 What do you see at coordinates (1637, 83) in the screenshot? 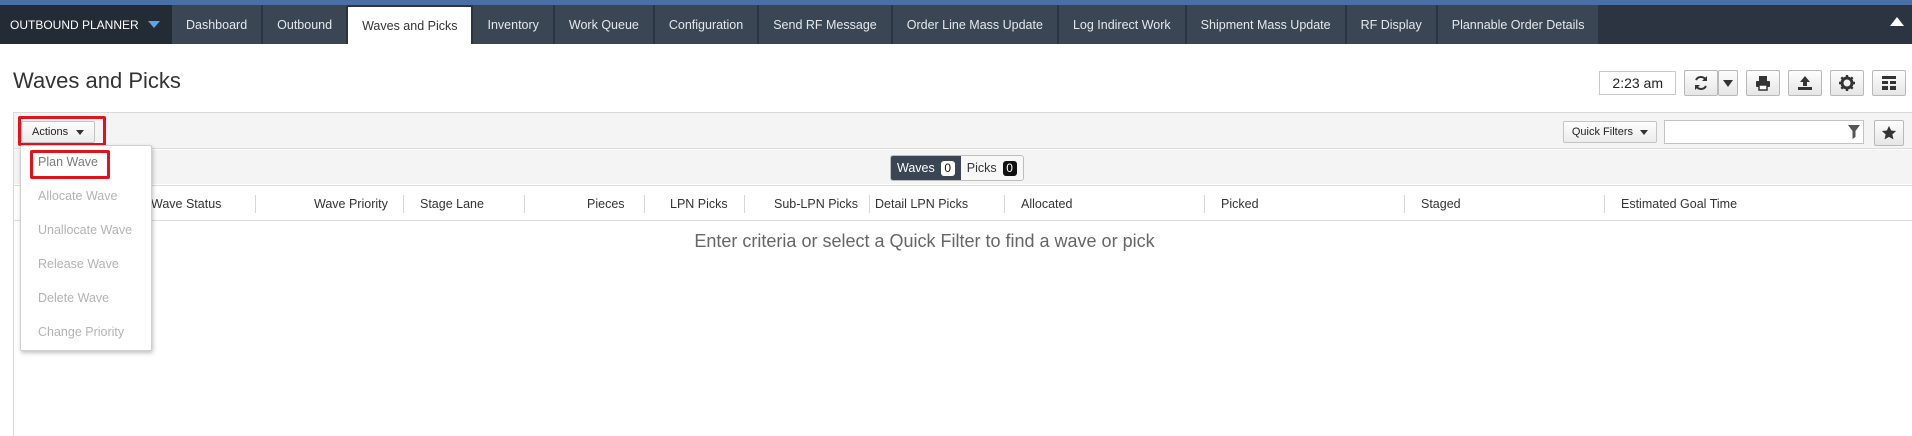
I see `clock-display: 2:23 am` at bounding box center [1637, 83].